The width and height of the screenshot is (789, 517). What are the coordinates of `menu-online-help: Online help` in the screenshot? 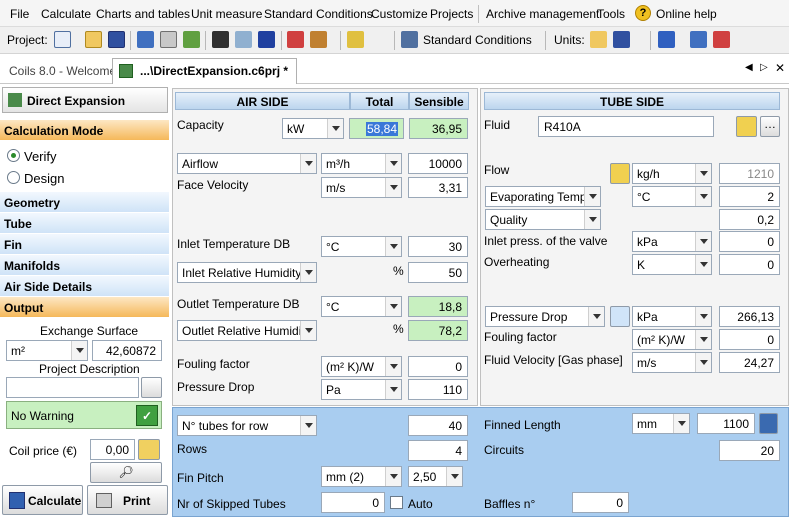 It's located at (686, 14).